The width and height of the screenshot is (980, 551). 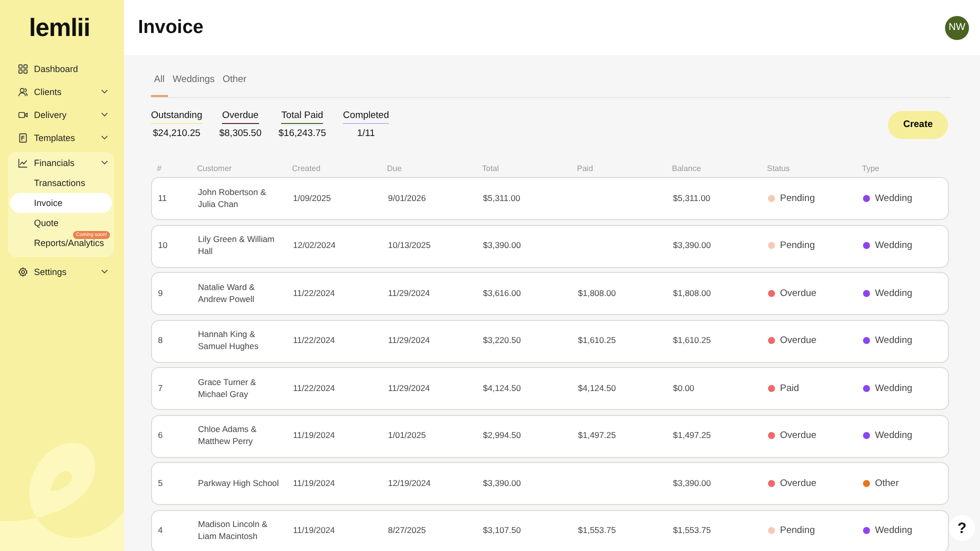 I want to click on table-cell-text: John Robertson & Julia Chan, so click(x=233, y=198).